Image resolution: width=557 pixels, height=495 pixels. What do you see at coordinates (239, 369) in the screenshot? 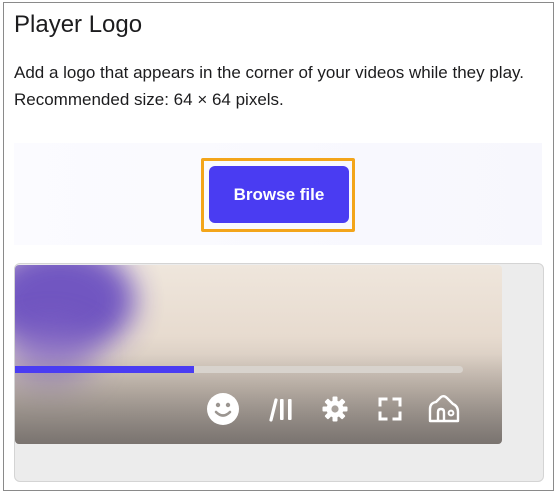
I see `progress-bar` at bounding box center [239, 369].